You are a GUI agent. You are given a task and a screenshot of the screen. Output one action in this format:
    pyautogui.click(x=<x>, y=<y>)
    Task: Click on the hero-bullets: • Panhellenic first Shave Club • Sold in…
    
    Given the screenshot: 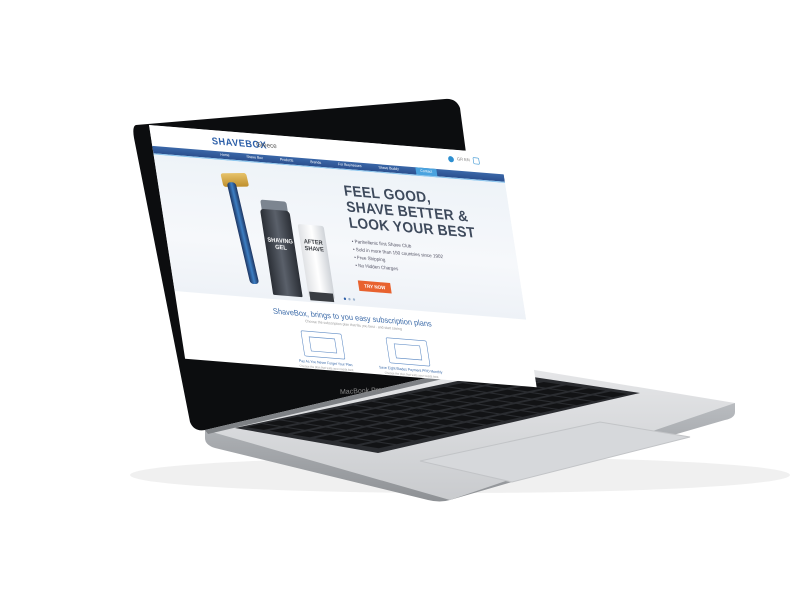 What is the action you would take?
    pyautogui.click(x=398, y=256)
    